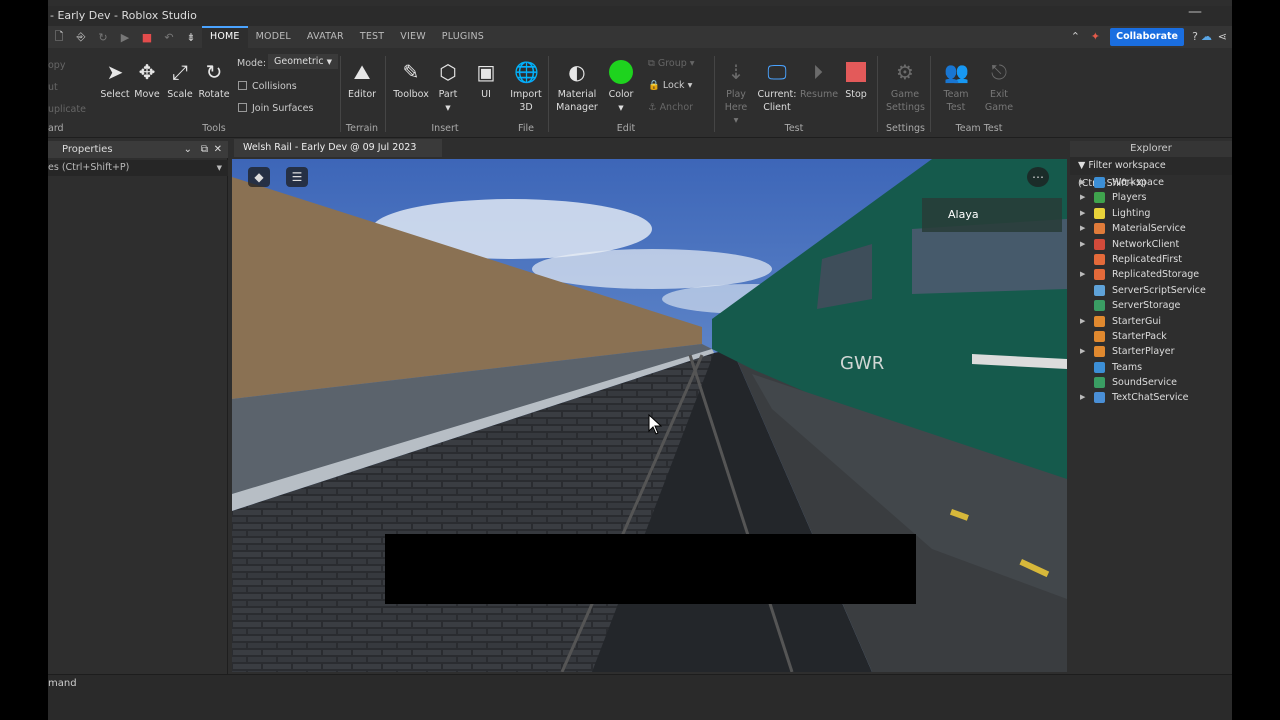  Describe the element at coordinates (303, 61) in the screenshot. I see `mode-dropdown: Geometric ▼` at that location.